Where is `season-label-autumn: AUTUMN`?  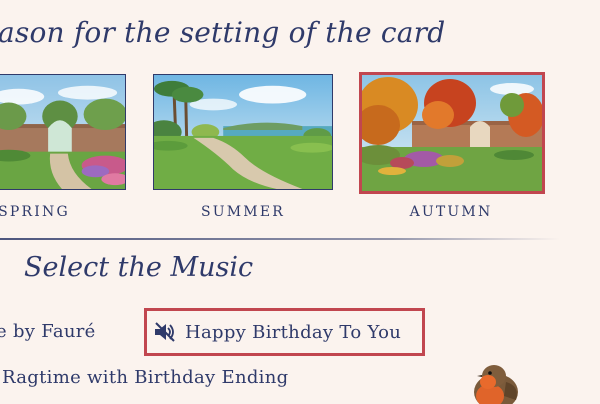 season-label-autumn: AUTUMN is located at coordinates (451, 212).